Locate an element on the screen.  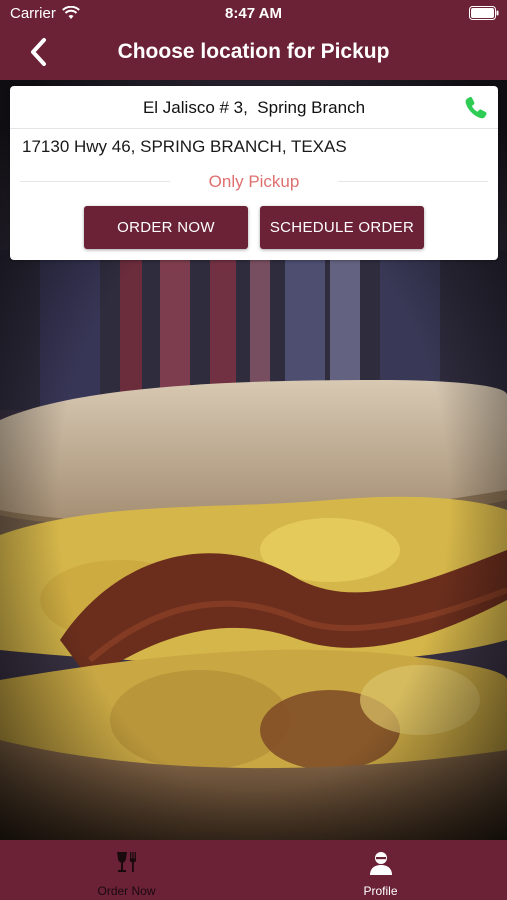
status-time: 8:47 AM is located at coordinates (253, 13).